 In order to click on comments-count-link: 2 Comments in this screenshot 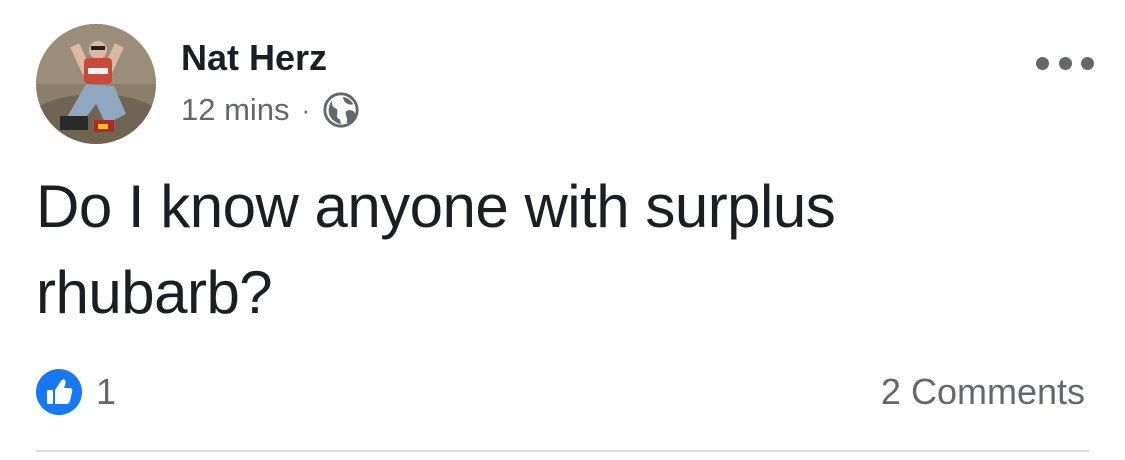, I will do `click(983, 392)`.